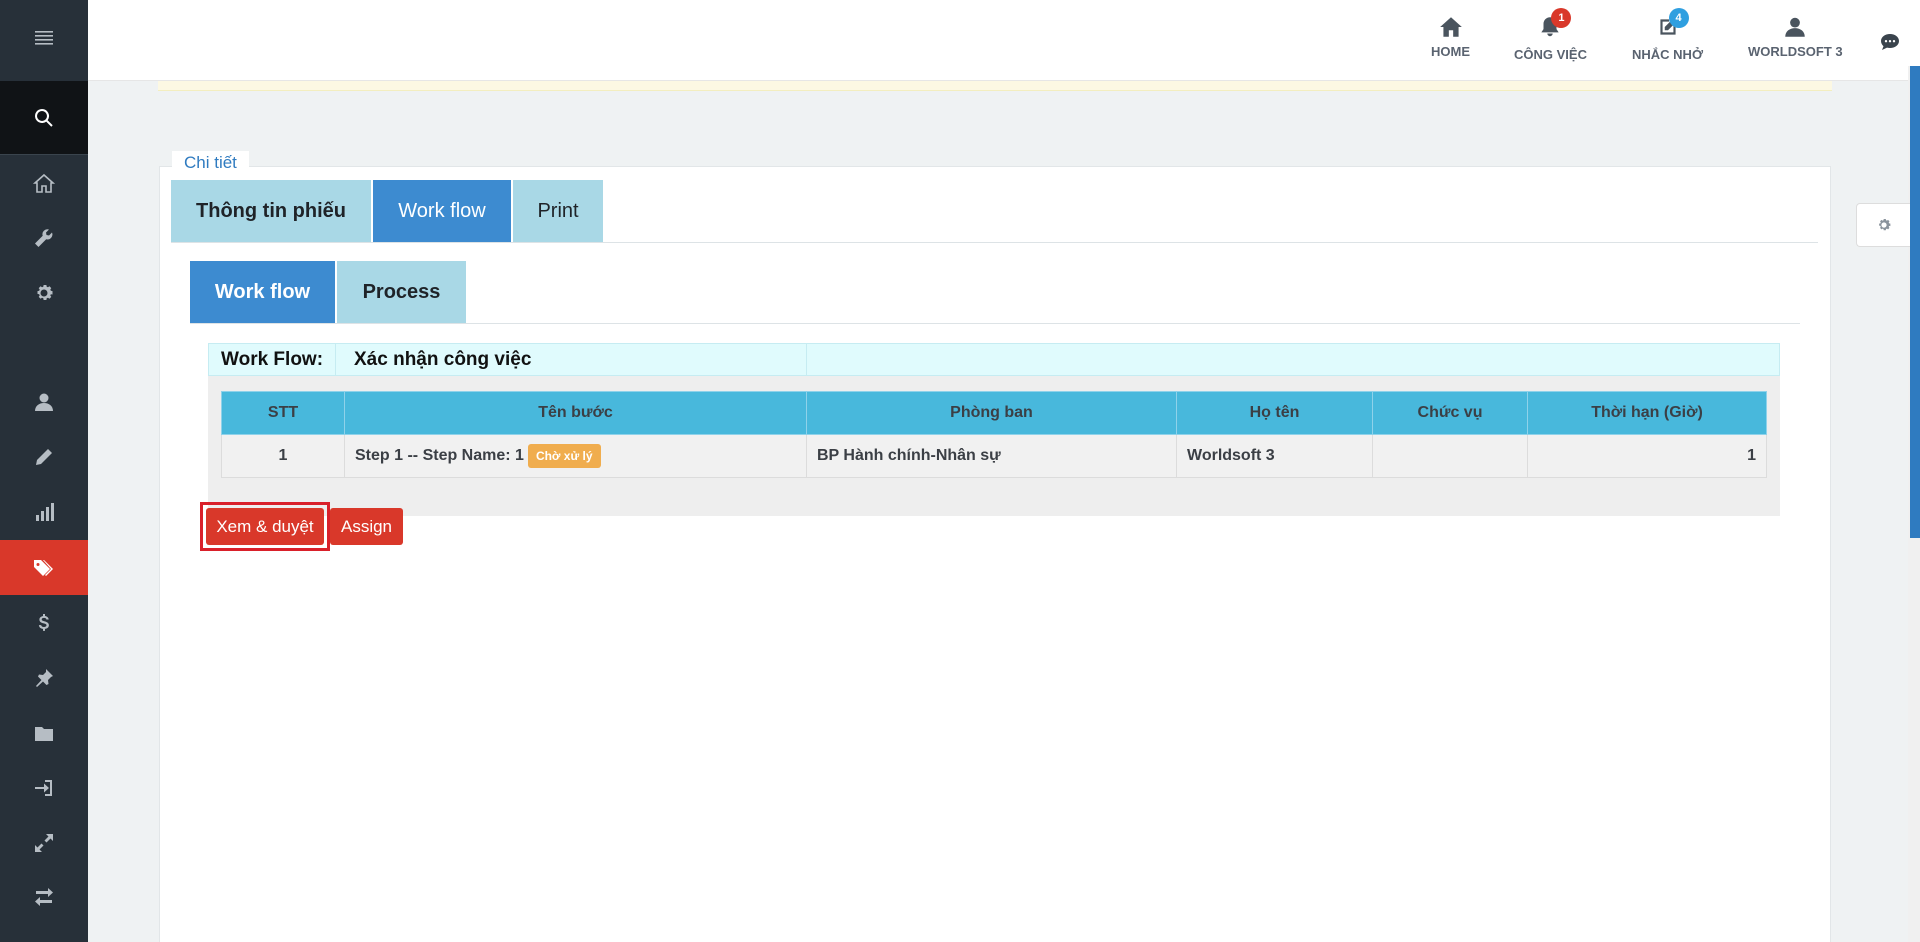 The height and width of the screenshot is (942, 1920). I want to click on sidebar-item-home, so click(44, 183).